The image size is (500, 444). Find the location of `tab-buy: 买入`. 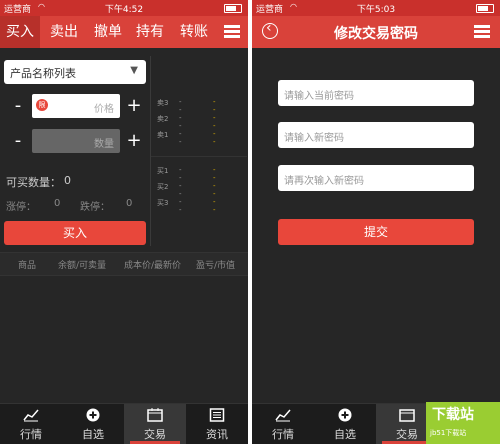

tab-buy: 买入 is located at coordinates (20, 32).